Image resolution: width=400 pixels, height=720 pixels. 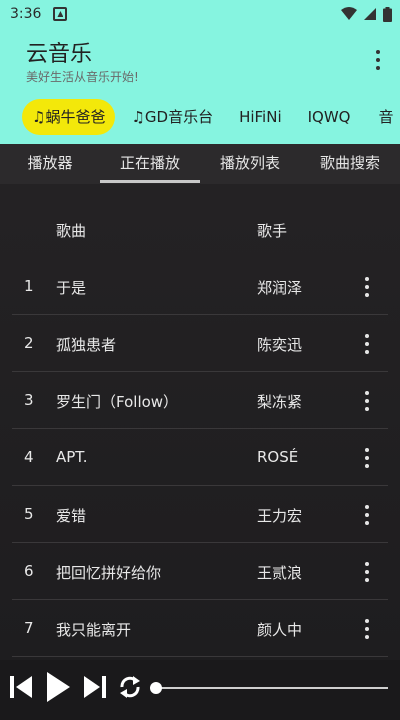 I want to click on wifi-icon, so click(x=349, y=14).